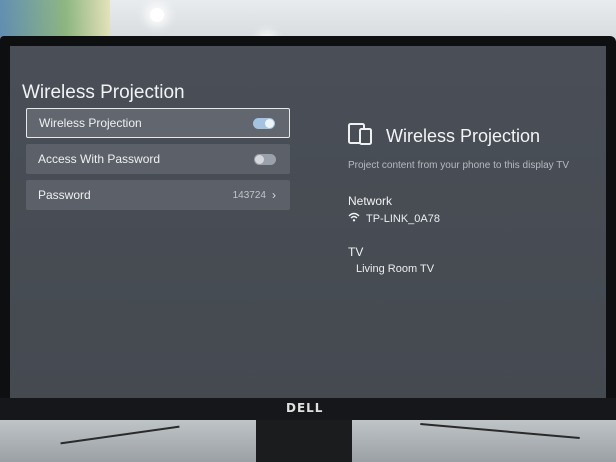 The image size is (616, 462). I want to click on tv-label: TV, so click(356, 252).